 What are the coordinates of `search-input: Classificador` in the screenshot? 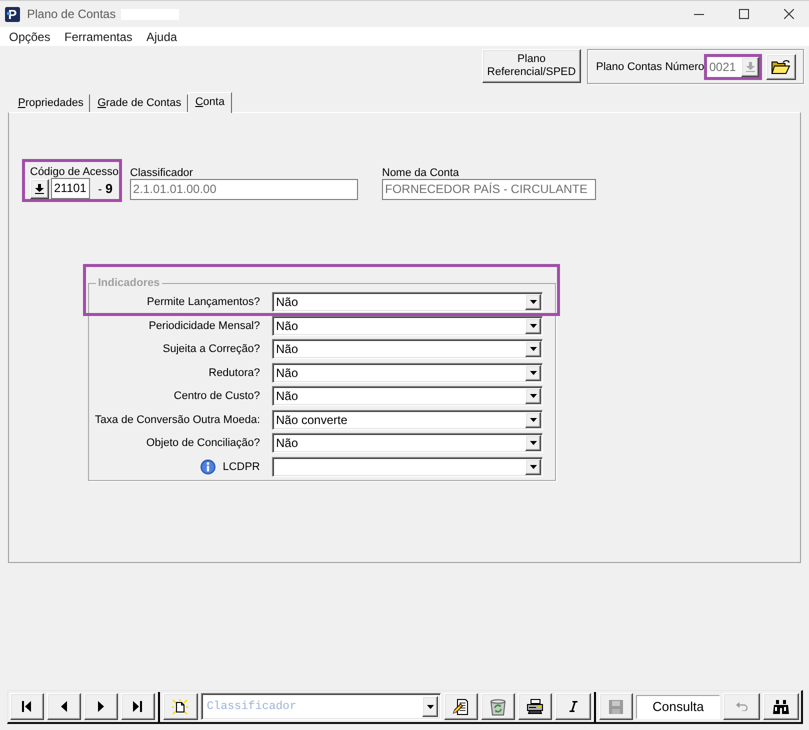 It's located at (313, 706).